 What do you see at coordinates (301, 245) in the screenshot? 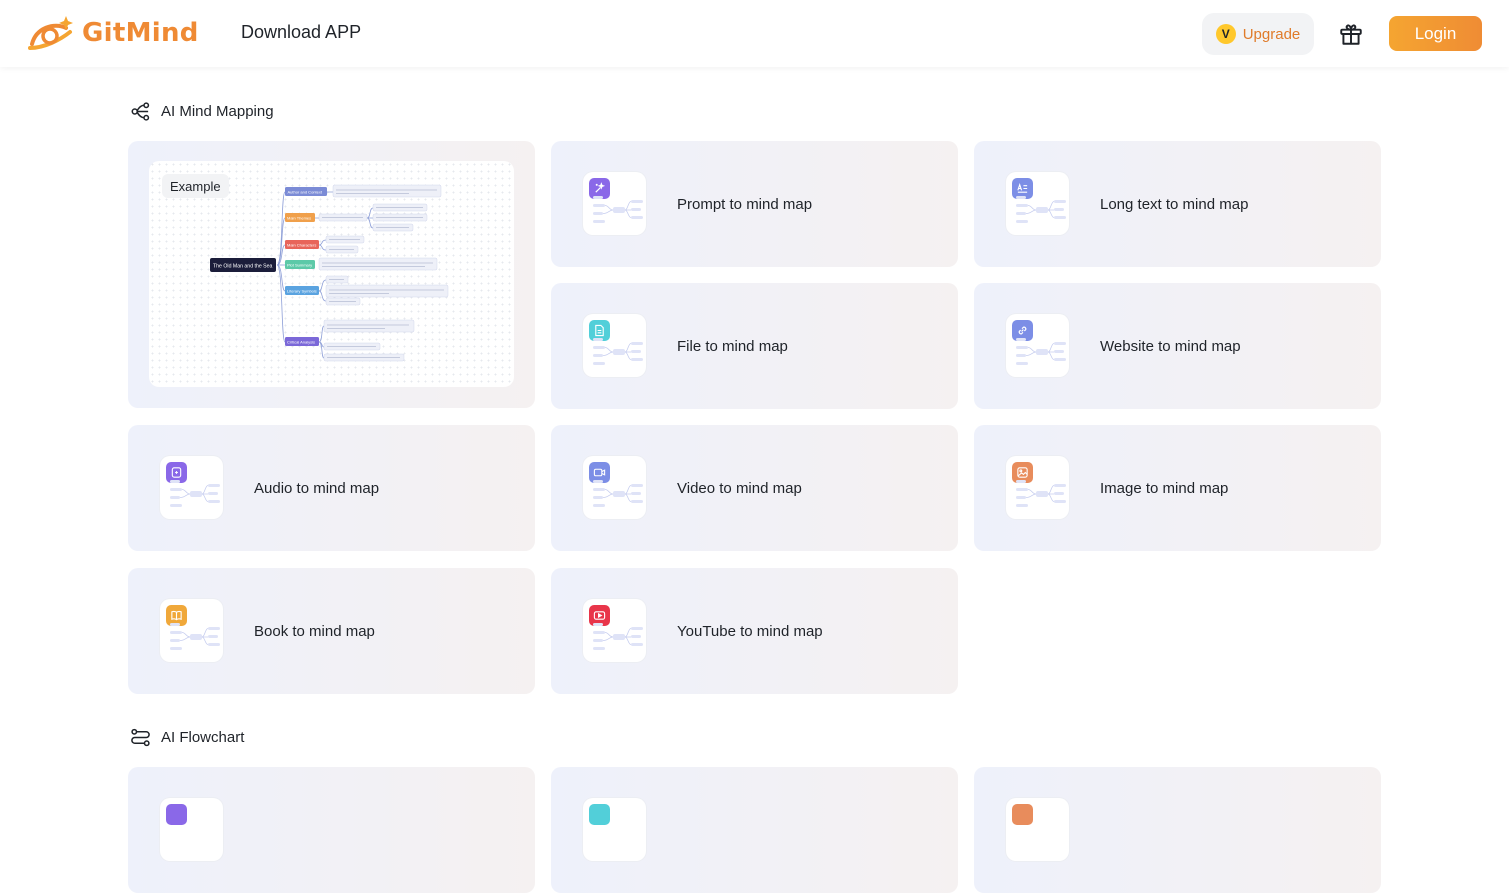
I see `svg-text: Main Characters` at bounding box center [301, 245].